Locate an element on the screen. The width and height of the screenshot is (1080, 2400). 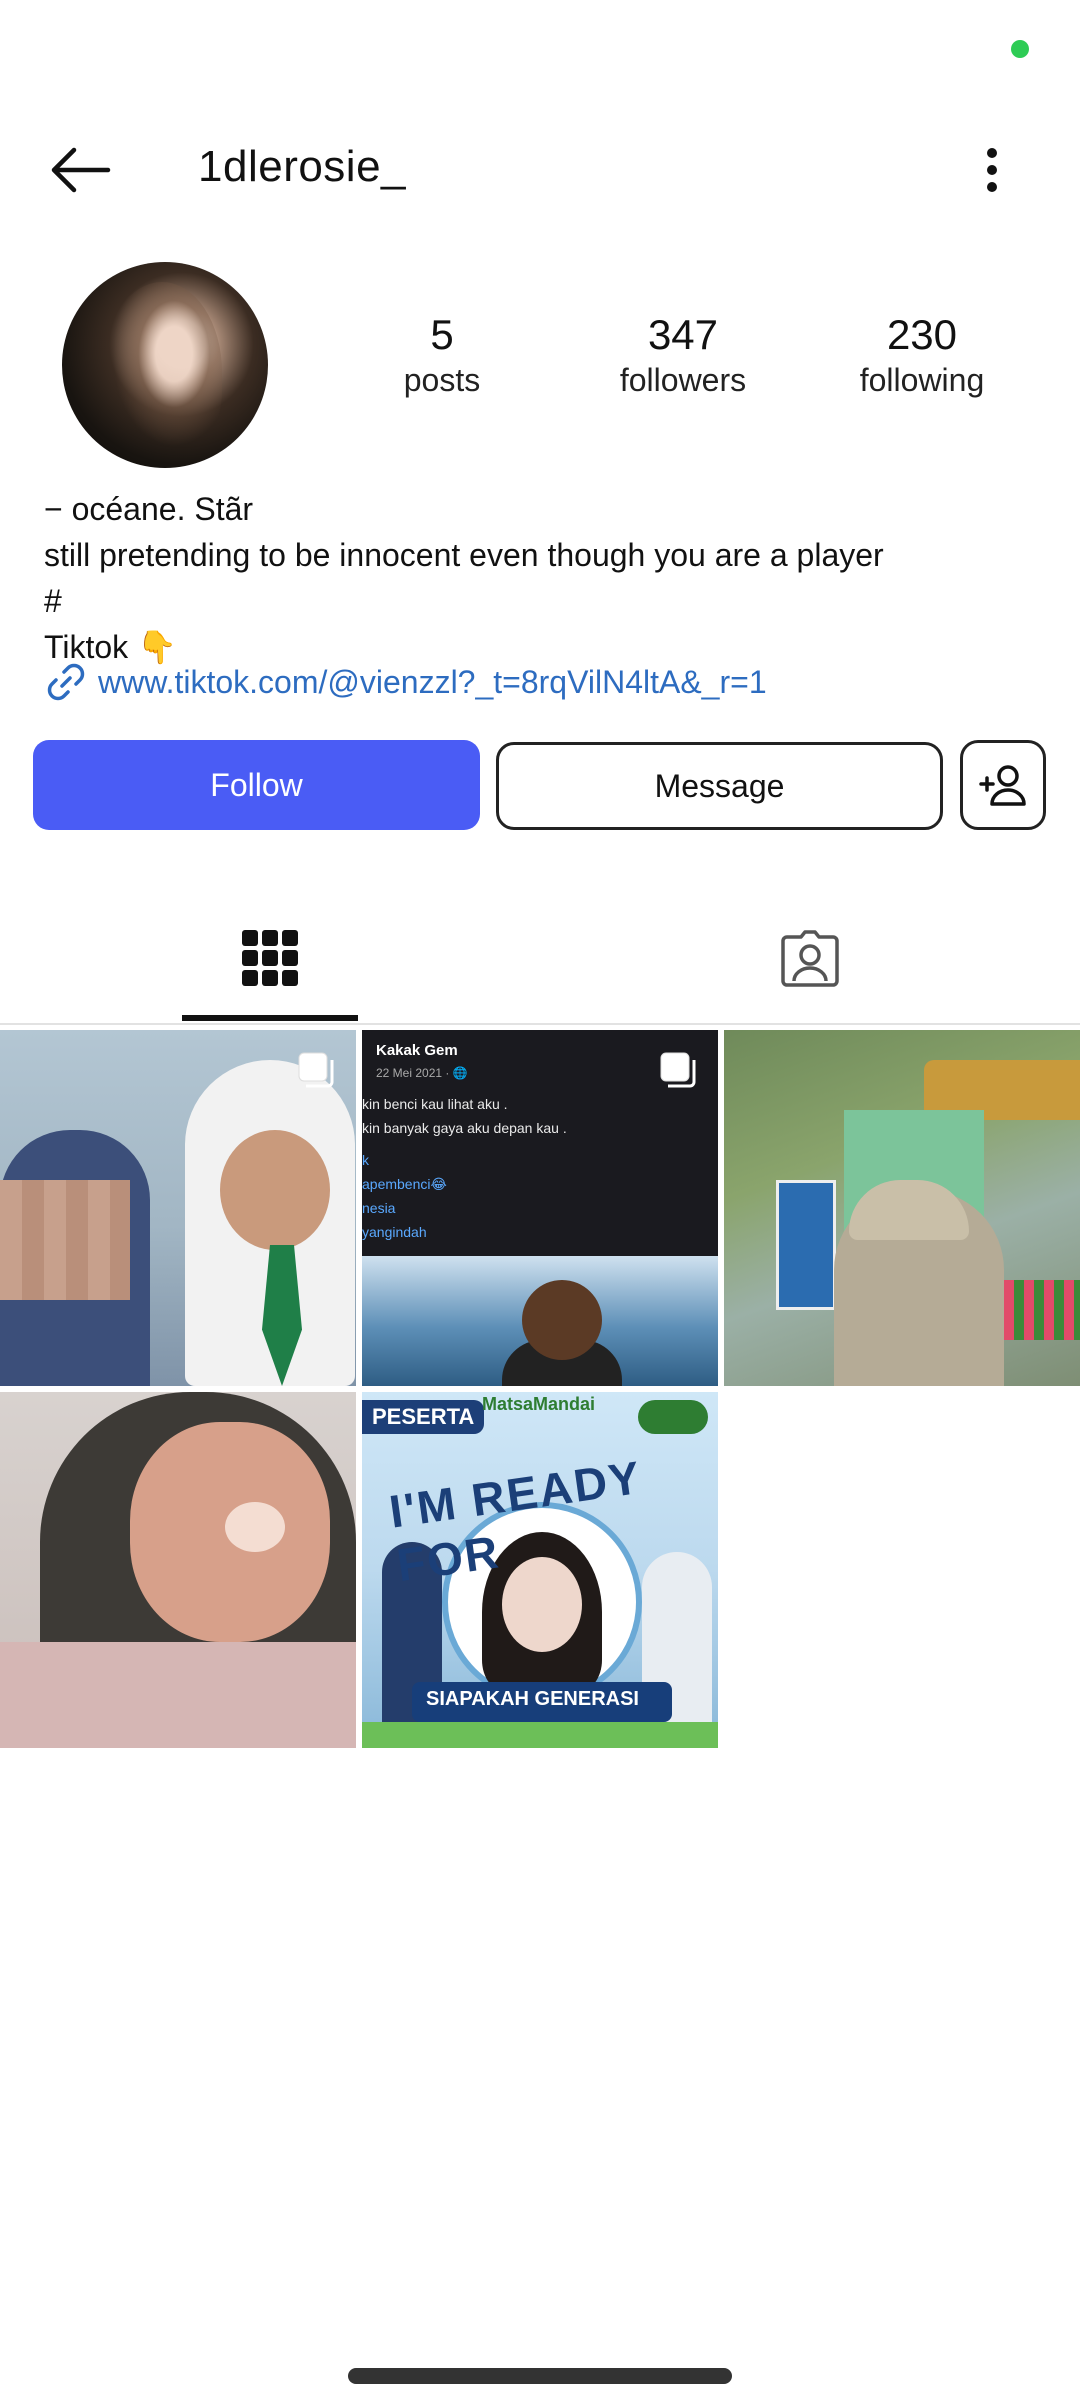
arrow-left-icon is located at coordinates (81, 170).